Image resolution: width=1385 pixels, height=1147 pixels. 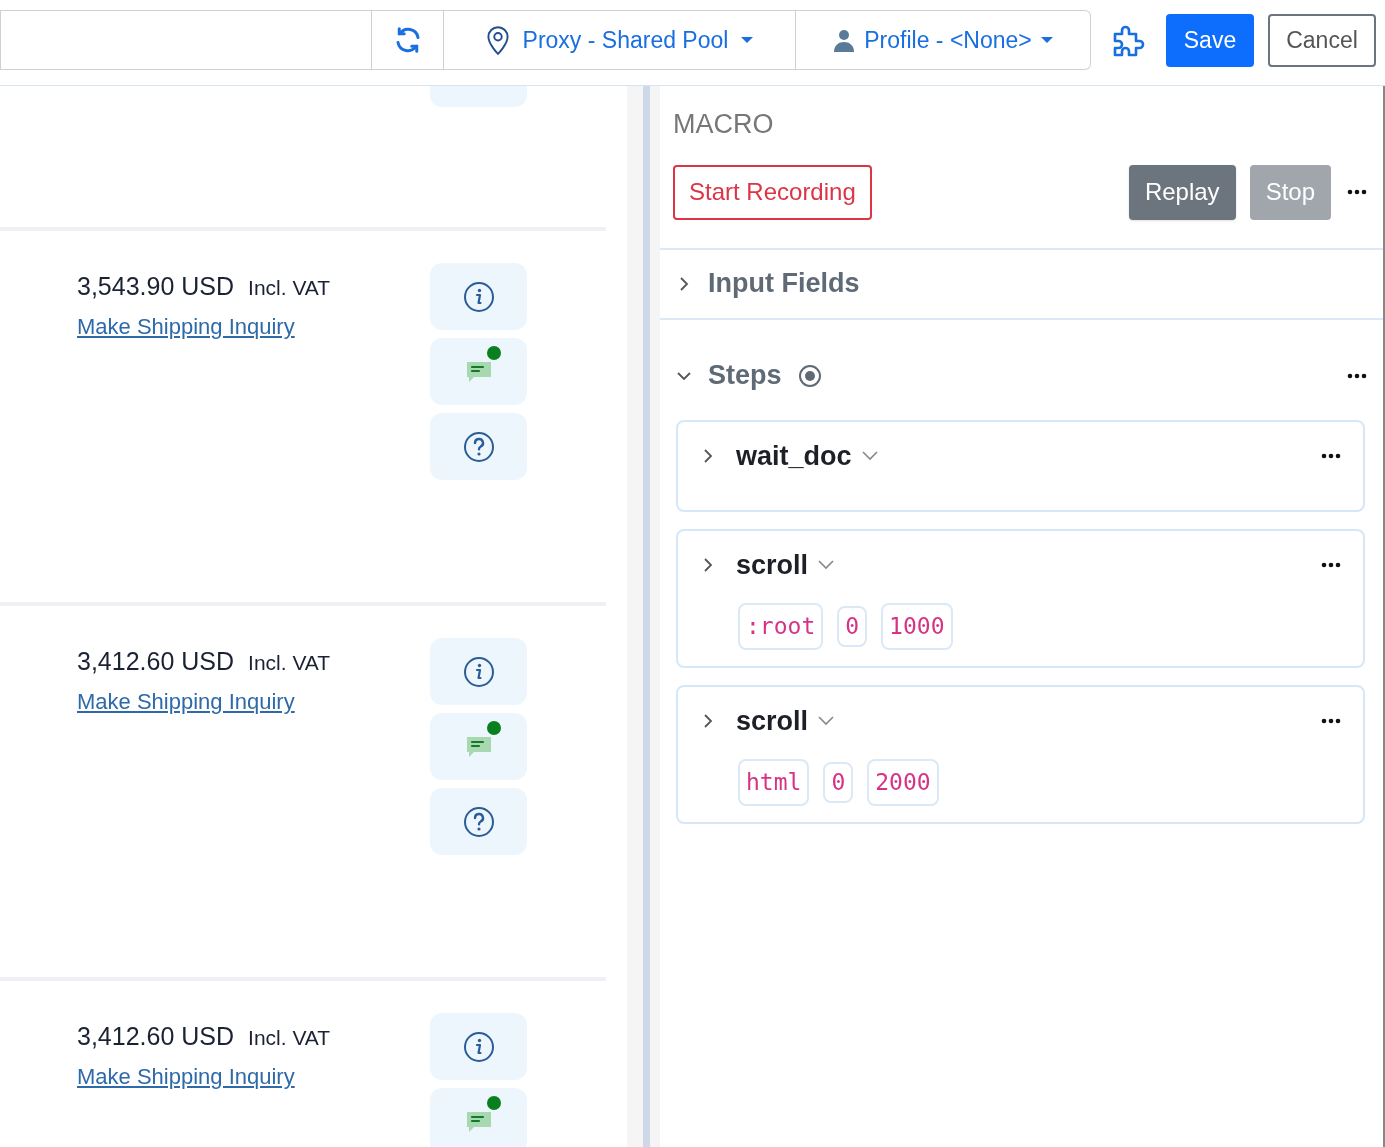 I want to click on search-field, so click(x=186, y=40).